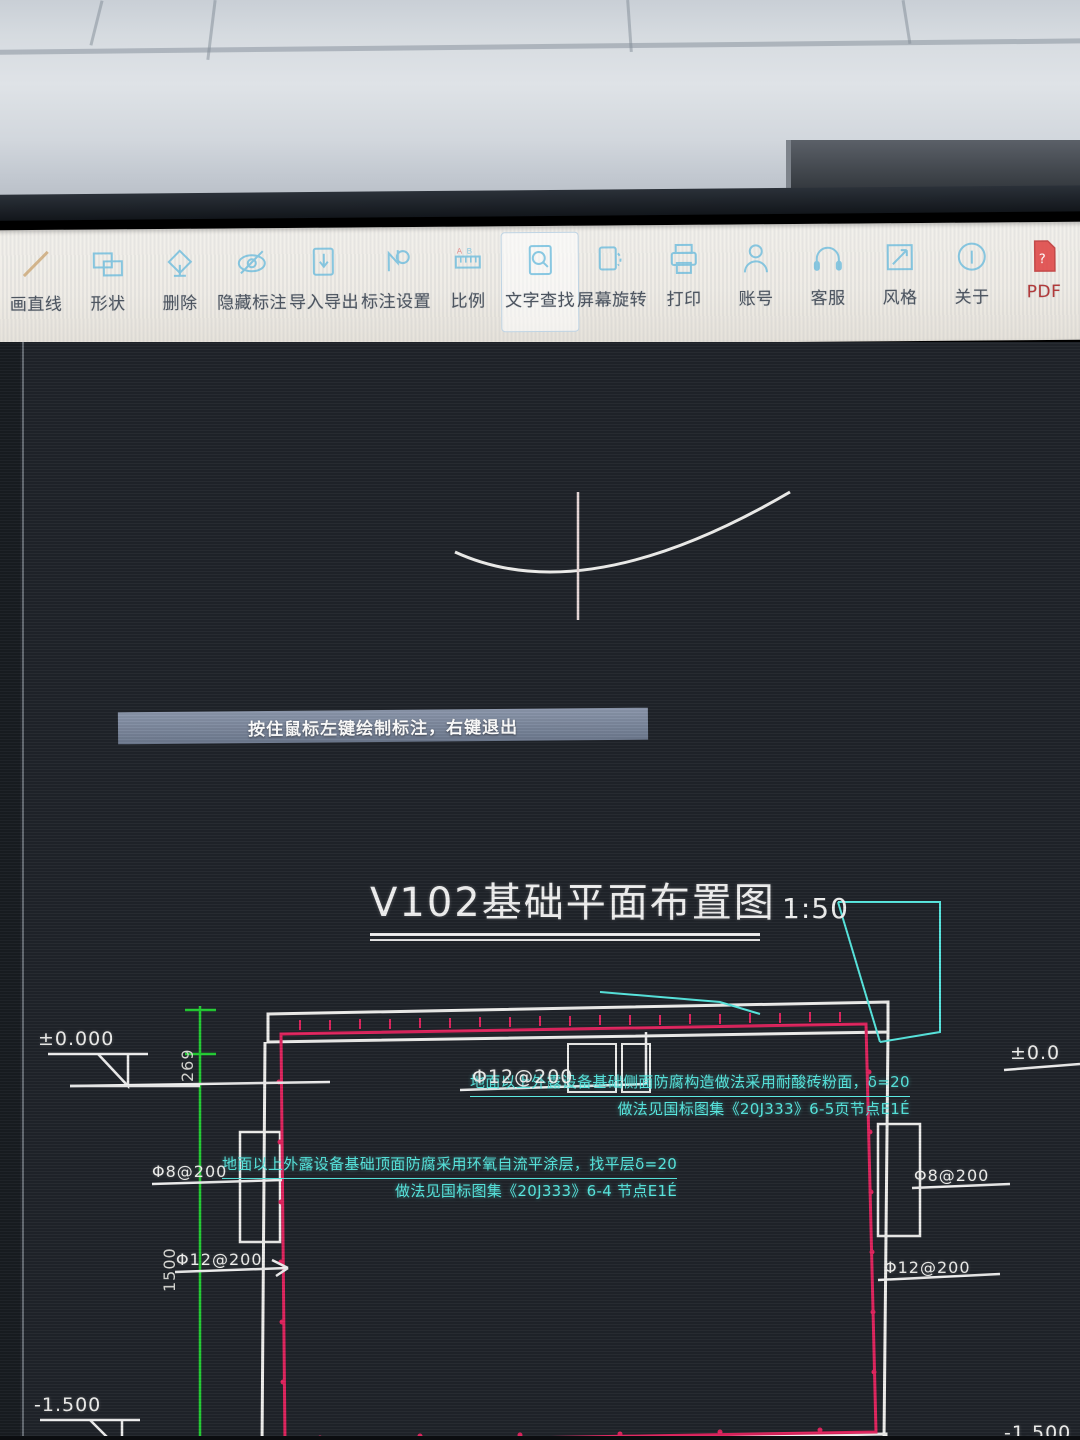 This screenshot has height=1440, width=1080. What do you see at coordinates (900, 298) in the screenshot?
I see `toolbar-label: 风格` at bounding box center [900, 298].